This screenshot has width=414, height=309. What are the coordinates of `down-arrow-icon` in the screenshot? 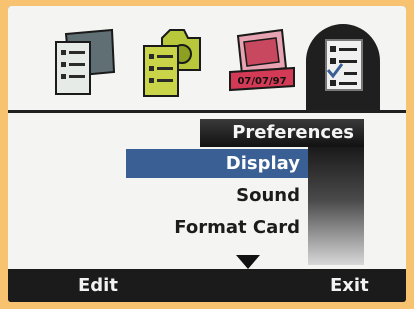 It's located at (248, 262).